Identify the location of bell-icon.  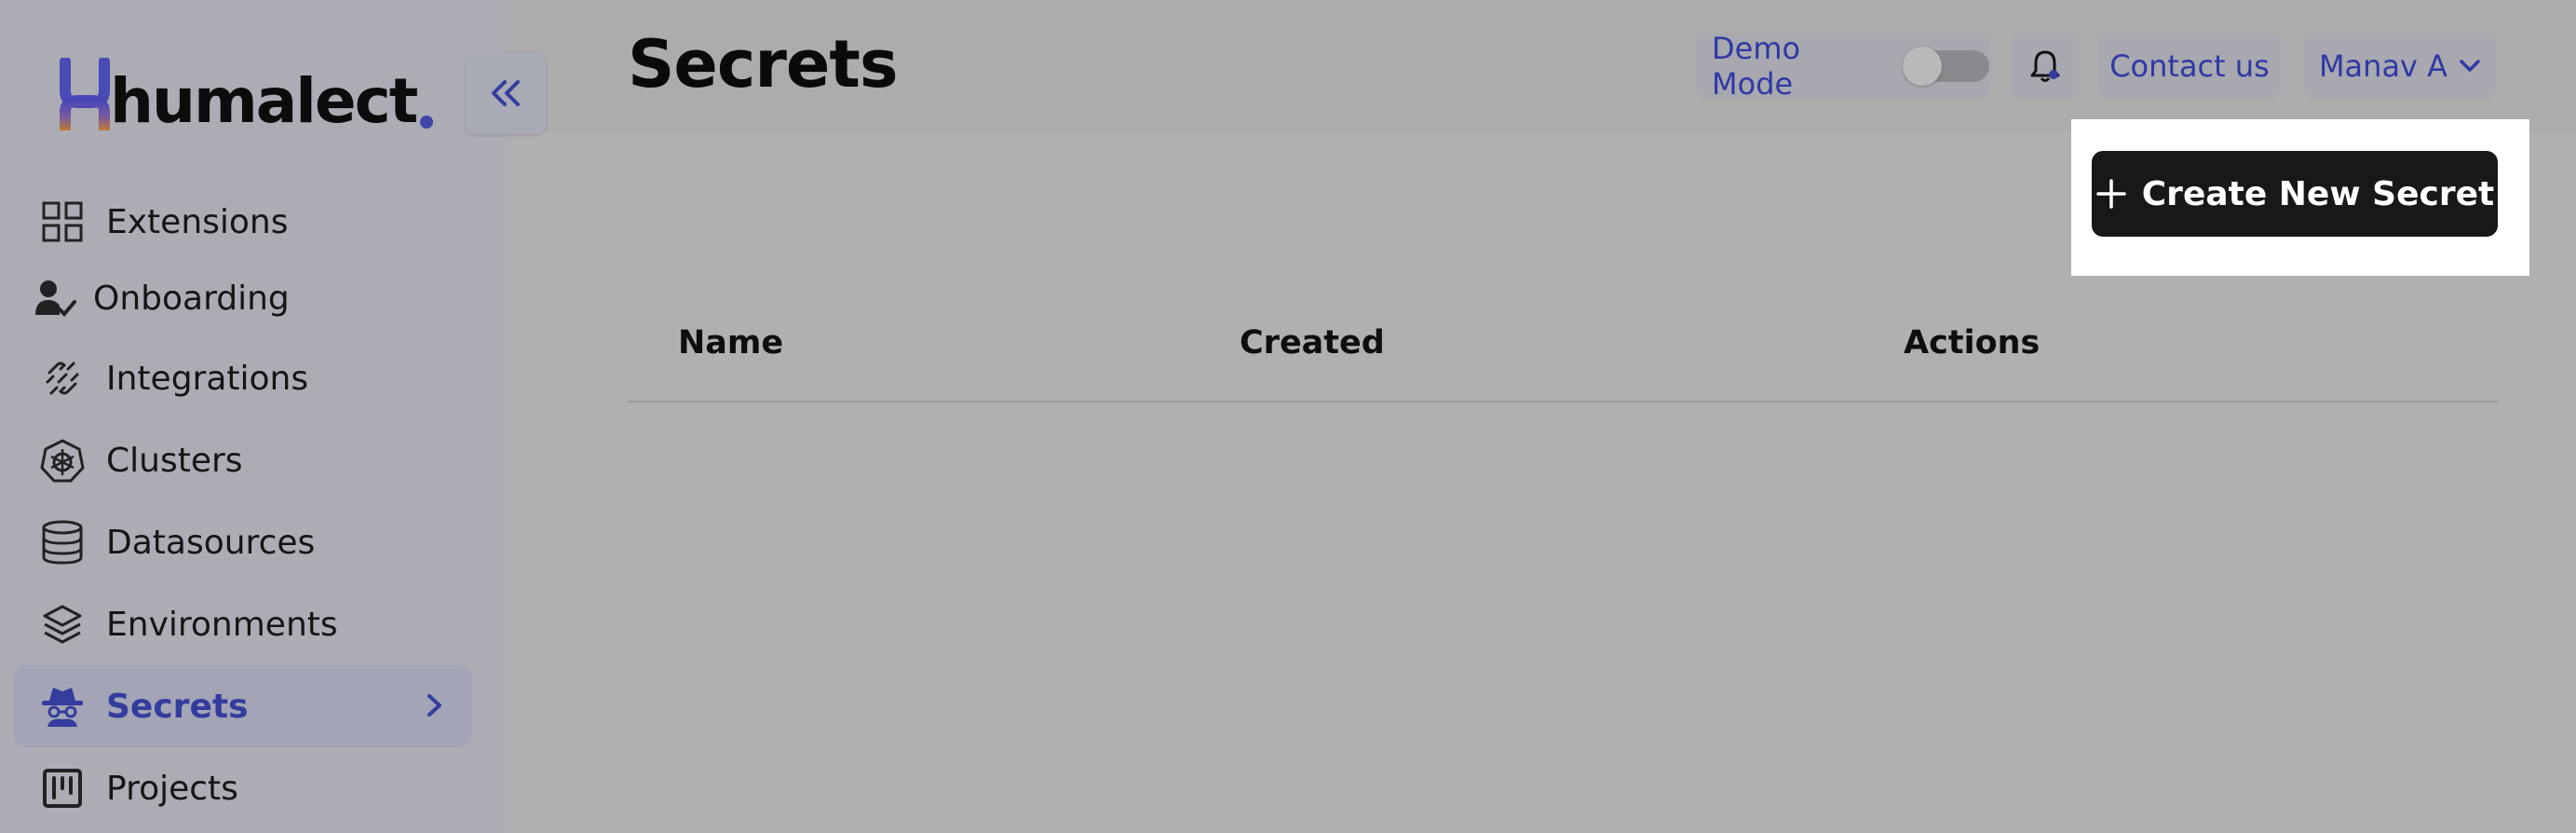
(2045, 66).